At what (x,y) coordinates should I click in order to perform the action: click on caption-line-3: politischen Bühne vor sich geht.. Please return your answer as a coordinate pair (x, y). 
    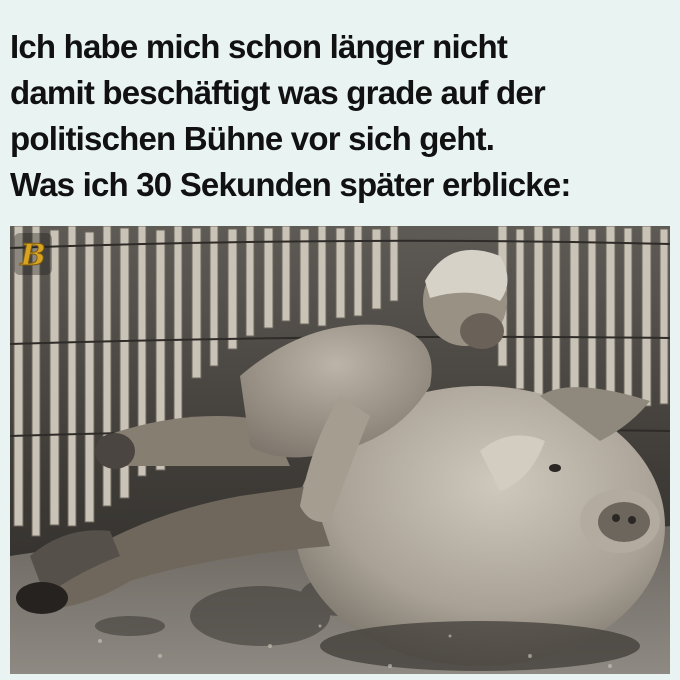
    Looking at the image, I should click on (252, 138).